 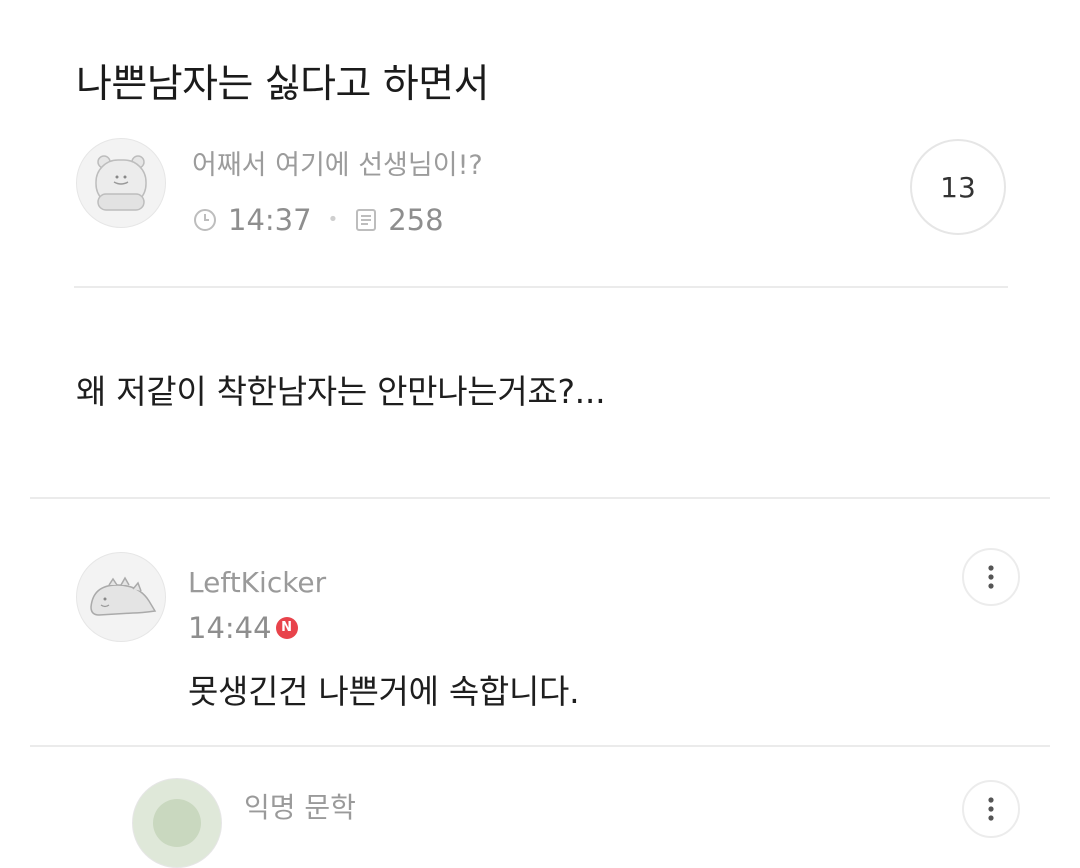 I want to click on dinosaur-avatar-icon, so click(x=123, y=596).